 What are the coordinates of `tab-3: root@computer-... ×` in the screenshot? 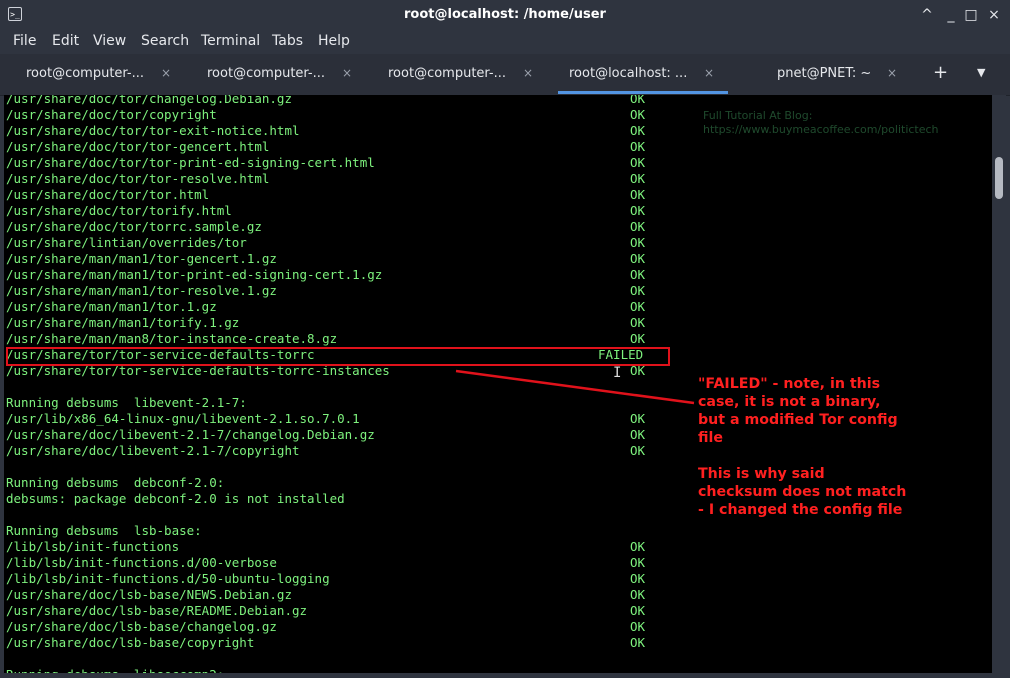 It's located at (468, 74).